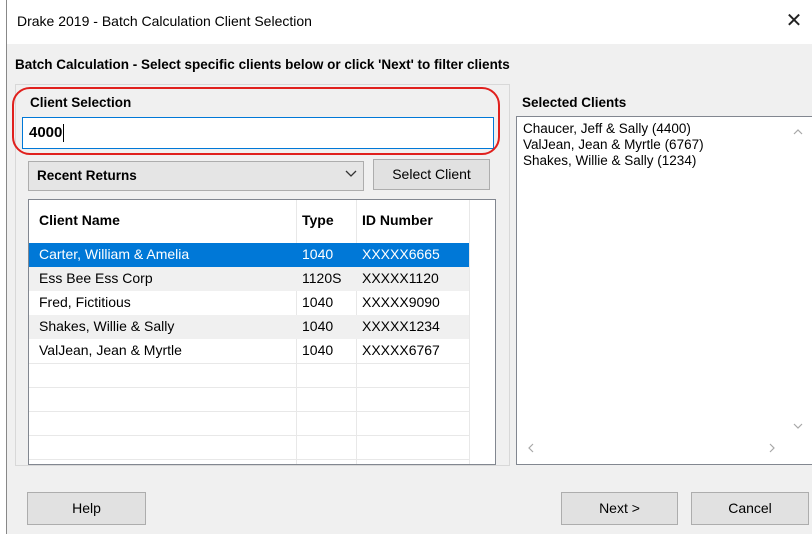 Image resolution: width=812 pixels, height=534 pixels. I want to click on close-icon: ✕, so click(794, 21).